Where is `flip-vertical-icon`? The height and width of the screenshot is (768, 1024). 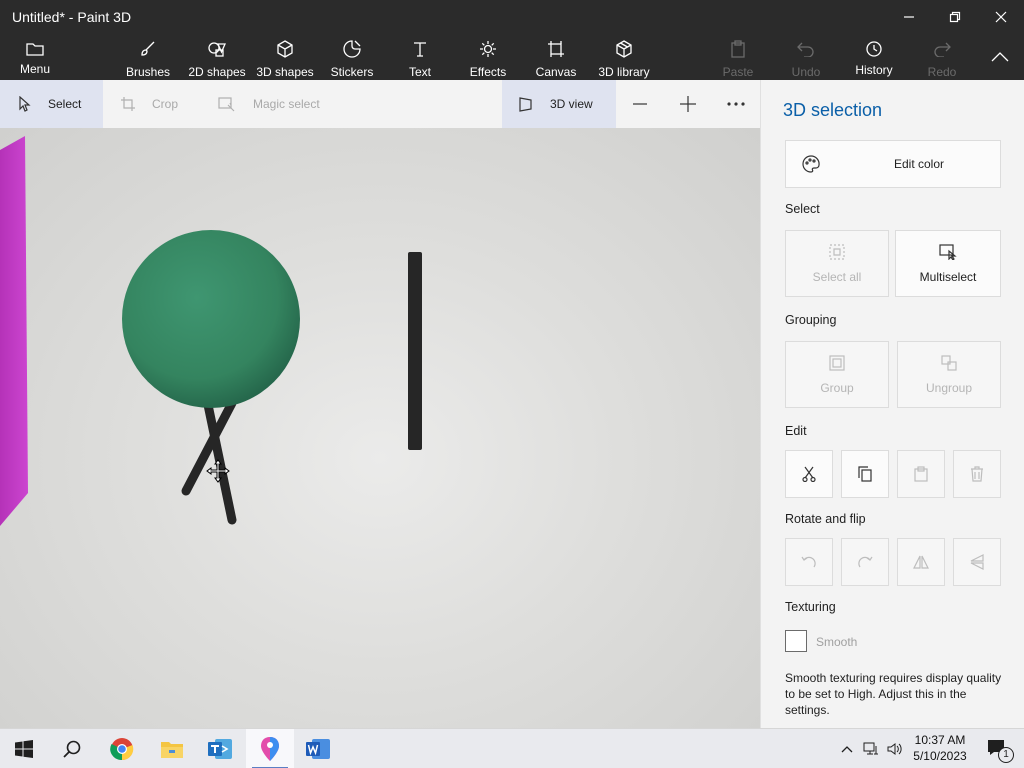
flip-vertical-icon is located at coordinates (977, 562).